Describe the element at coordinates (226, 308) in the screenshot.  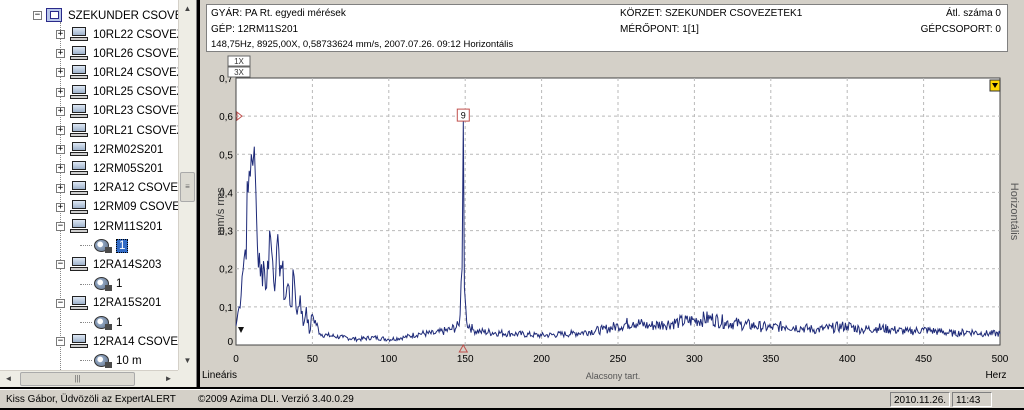
I see `y-tick-label: 0,1` at that location.